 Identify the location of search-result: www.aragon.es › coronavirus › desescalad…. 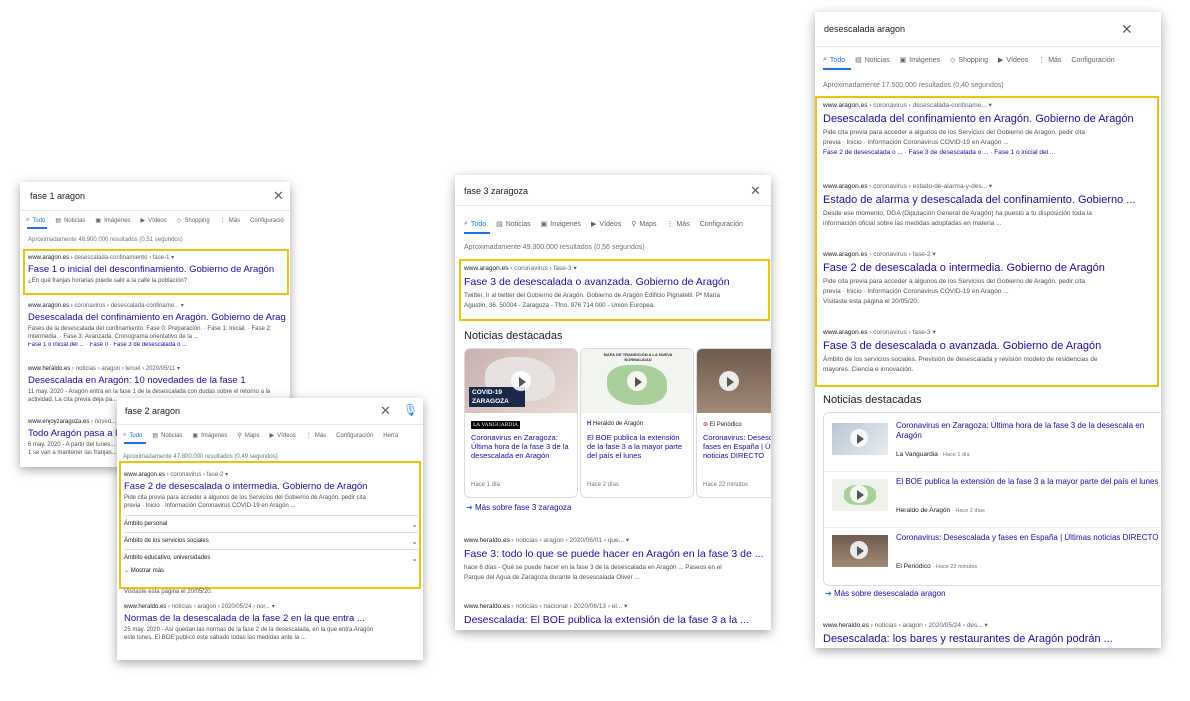
(157, 325).